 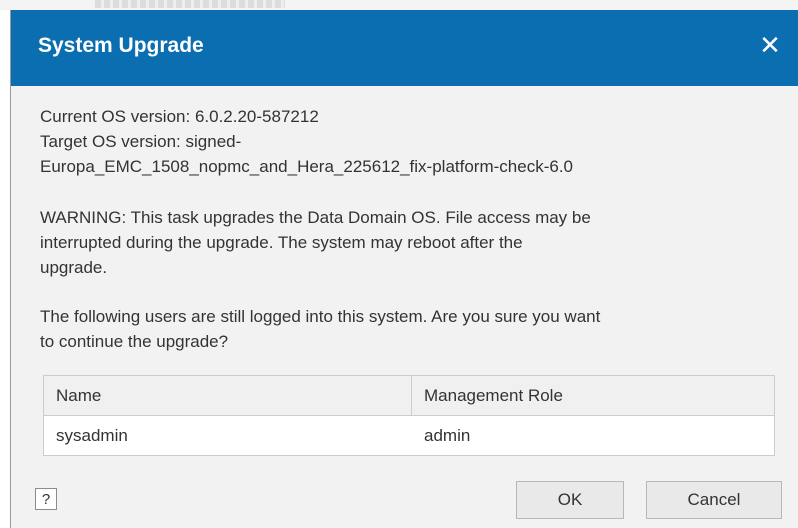 What do you see at coordinates (714, 500) in the screenshot?
I see `cancel-button: Cancel` at bounding box center [714, 500].